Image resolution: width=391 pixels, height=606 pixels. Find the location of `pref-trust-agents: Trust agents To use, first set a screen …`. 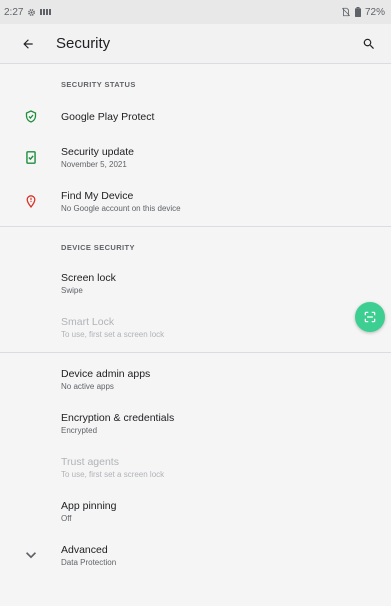

pref-trust-agents: Trust agents To use, first set a screen … is located at coordinates (195, 467).